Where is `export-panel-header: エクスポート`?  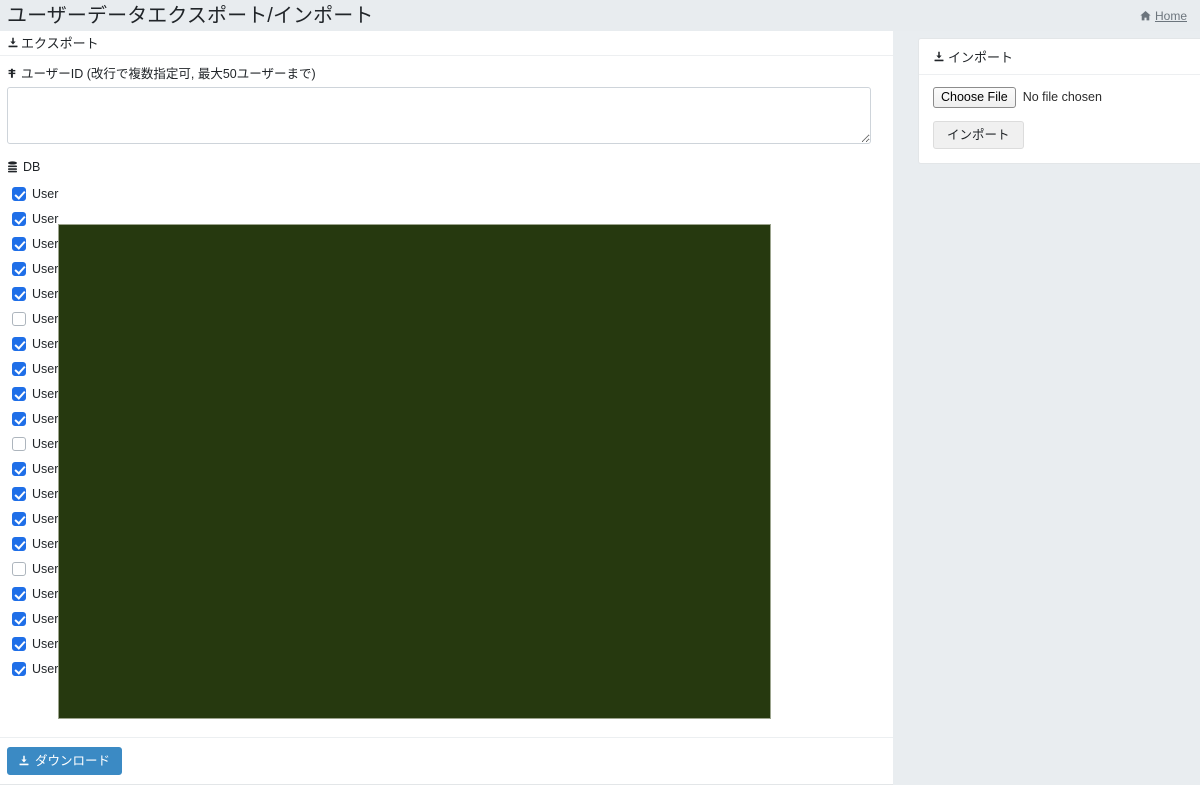
export-panel-header: エクスポート is located at coordinates (446, 43).